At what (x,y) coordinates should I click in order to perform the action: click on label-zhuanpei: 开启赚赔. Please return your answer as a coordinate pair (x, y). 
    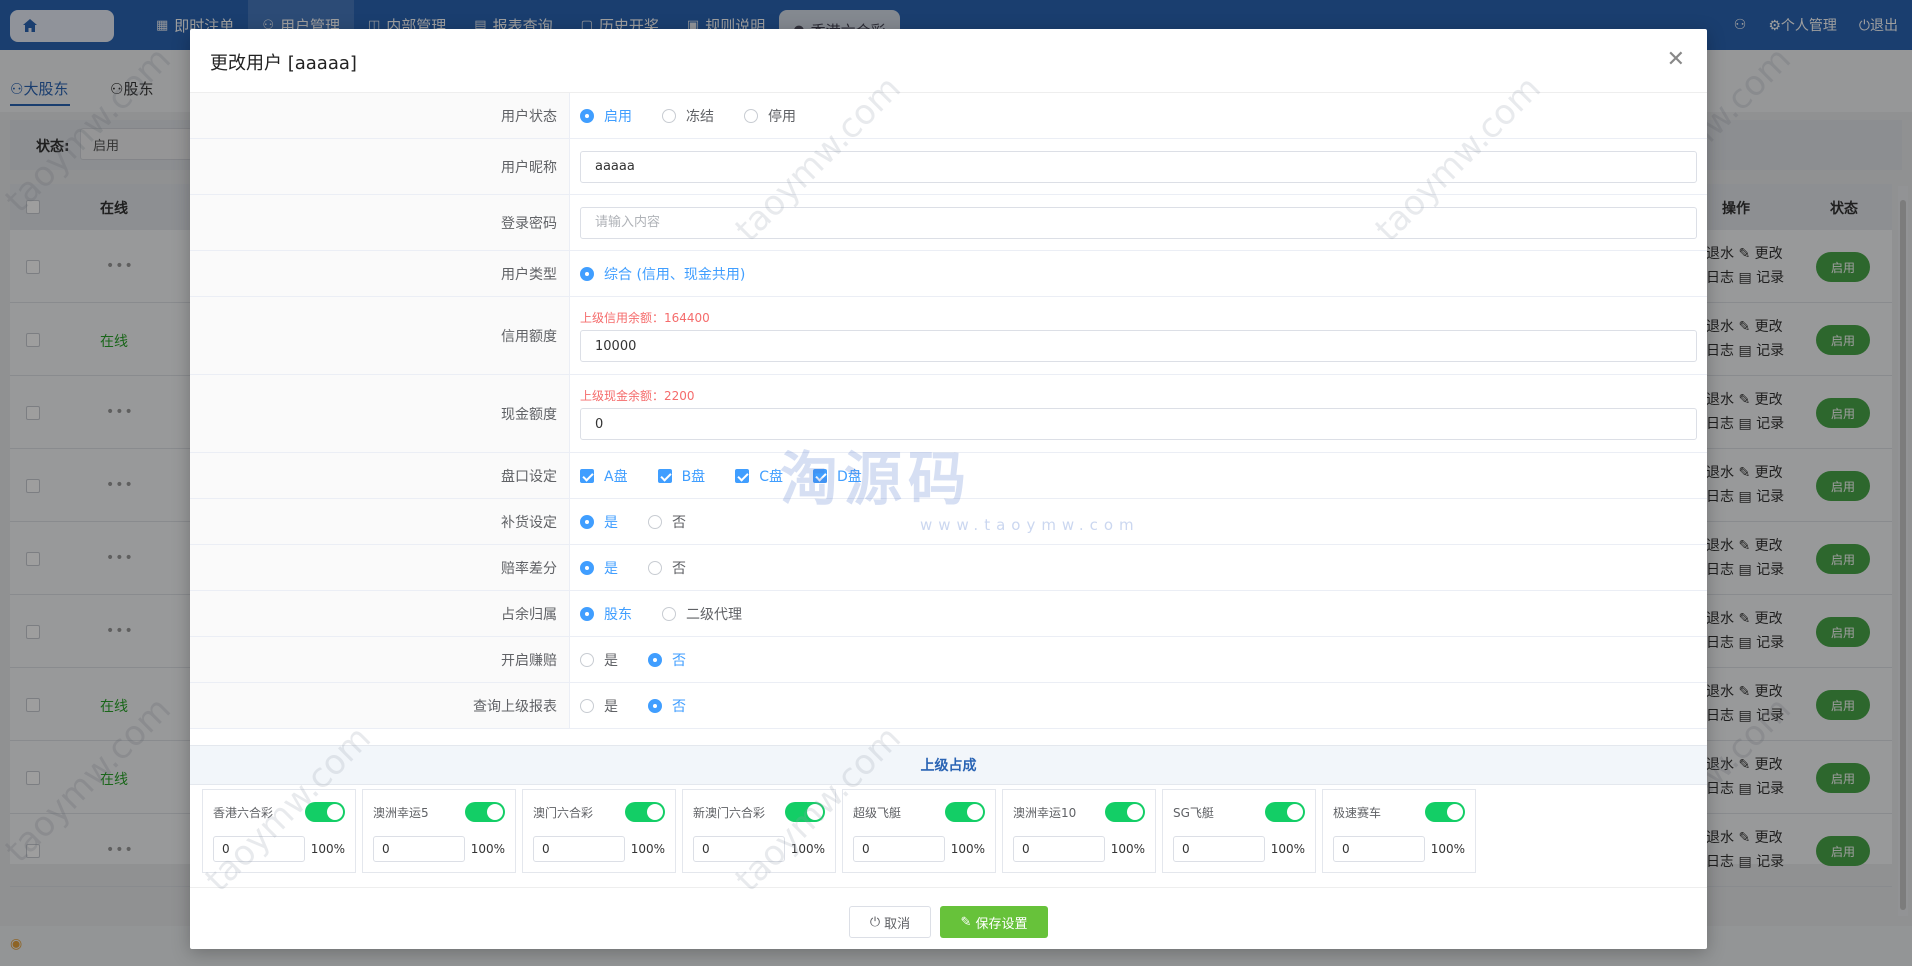
    Looking at the image, I should click on (380, 659).